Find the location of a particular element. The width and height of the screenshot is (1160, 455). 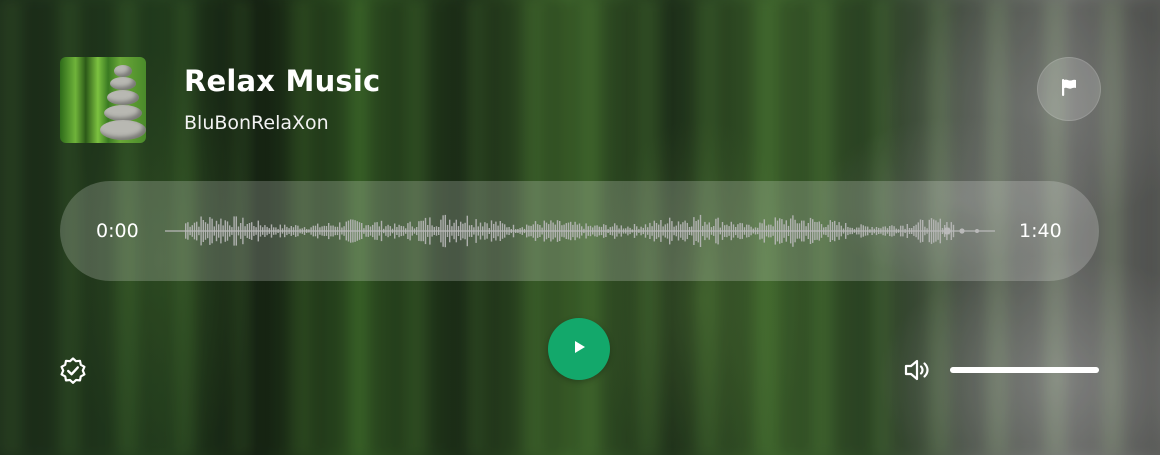

album-cover is located at coordinates (103, 100).